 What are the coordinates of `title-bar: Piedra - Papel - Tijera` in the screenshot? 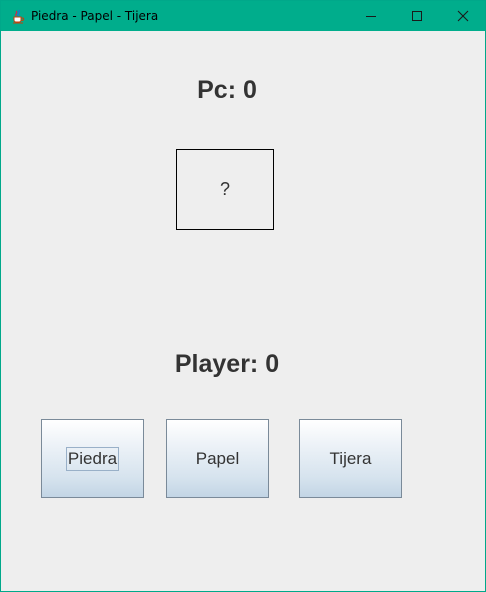 It's located at (243, 16).